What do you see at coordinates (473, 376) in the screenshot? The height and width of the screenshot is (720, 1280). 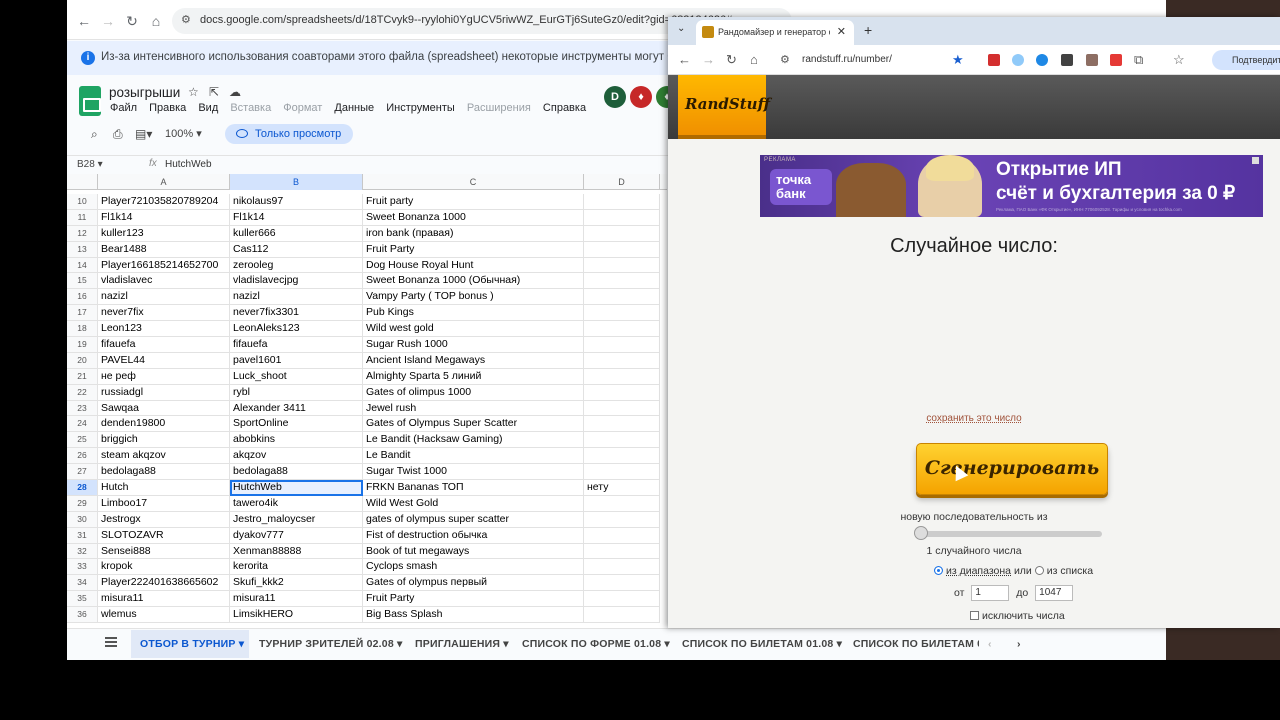 I see `cell-c: Almighty Sparta 5 линий` at bounding box center [473, 376].